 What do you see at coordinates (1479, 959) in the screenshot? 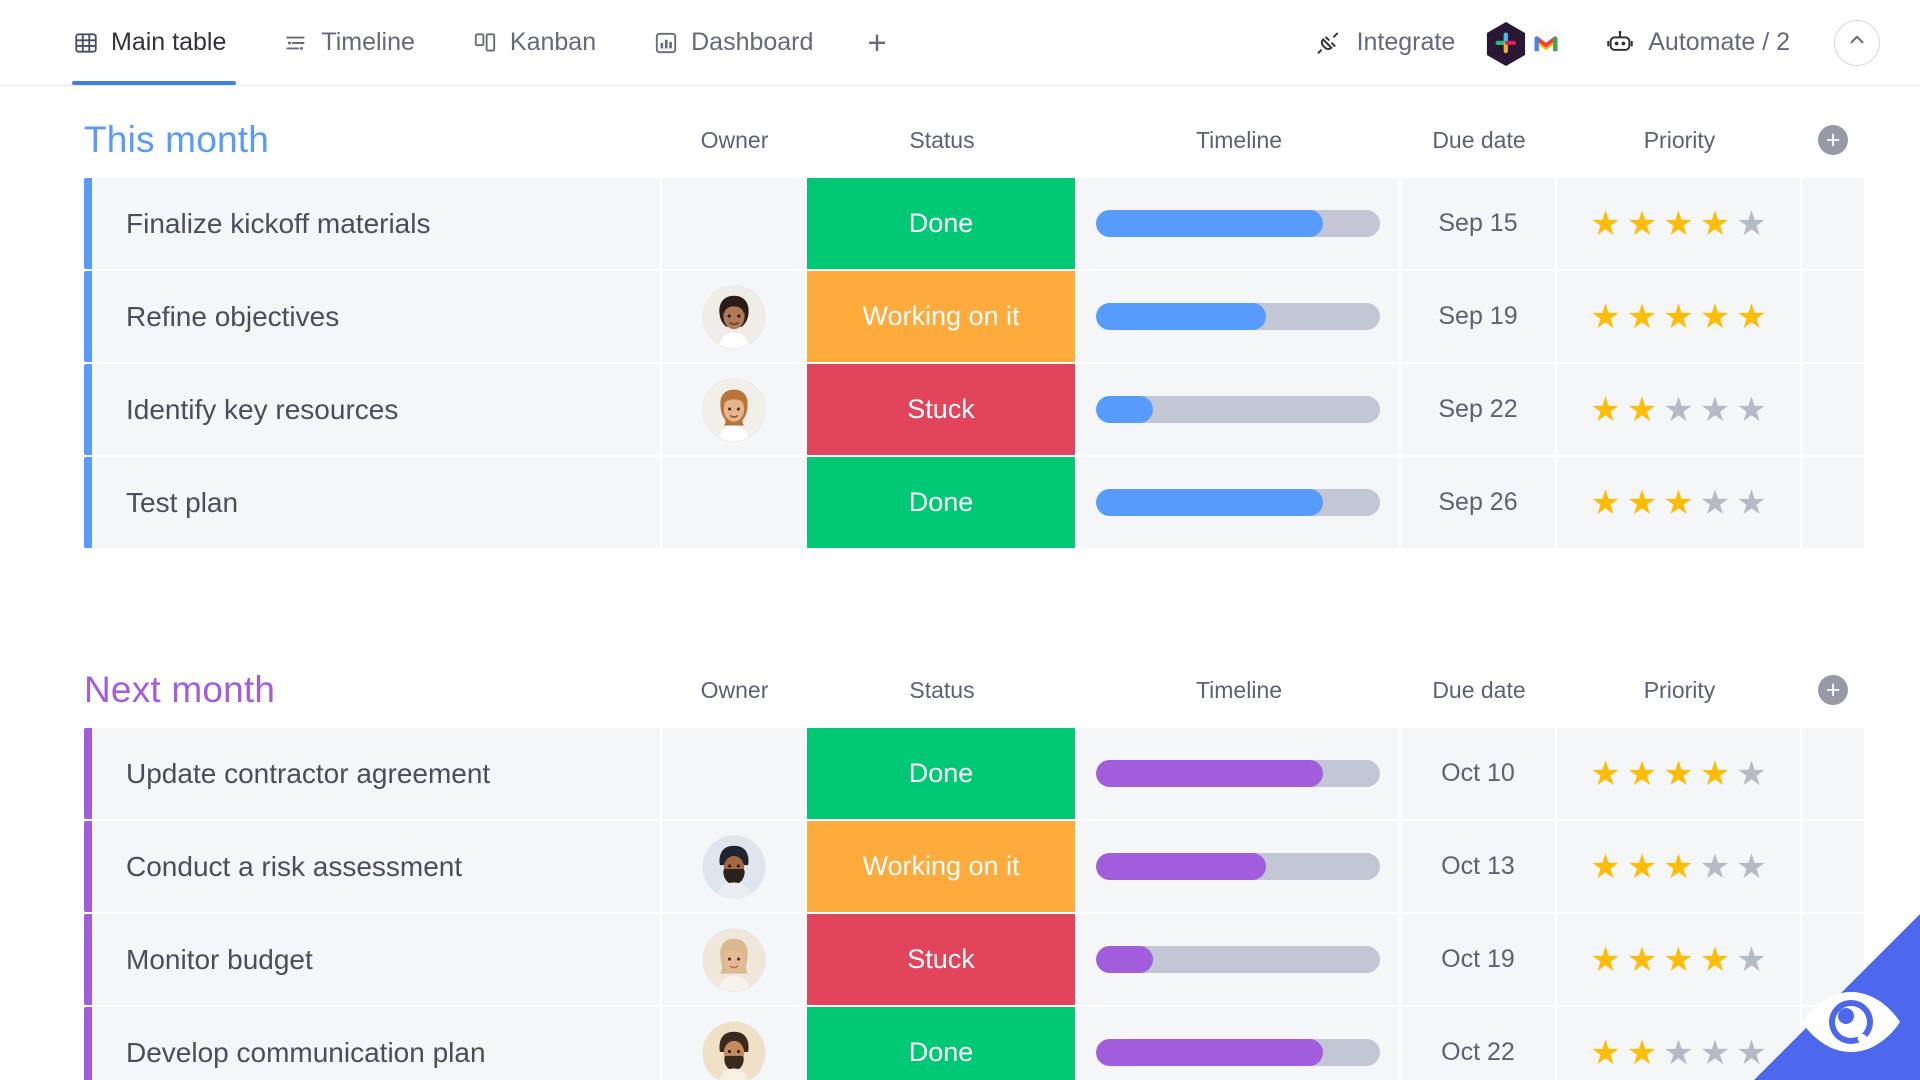
I see `row-due-date: Oct 19` at bounding box center [1479, 959].